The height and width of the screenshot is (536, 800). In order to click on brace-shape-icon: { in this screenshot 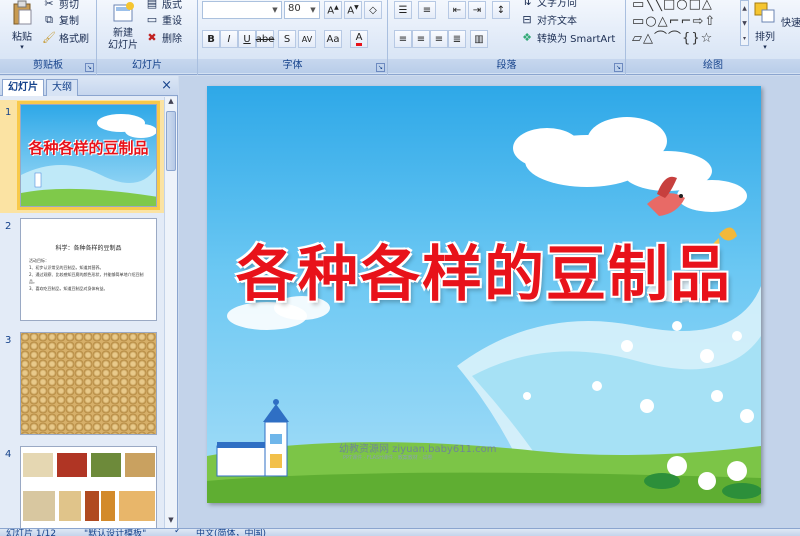, I will do `click(686, 38)`.